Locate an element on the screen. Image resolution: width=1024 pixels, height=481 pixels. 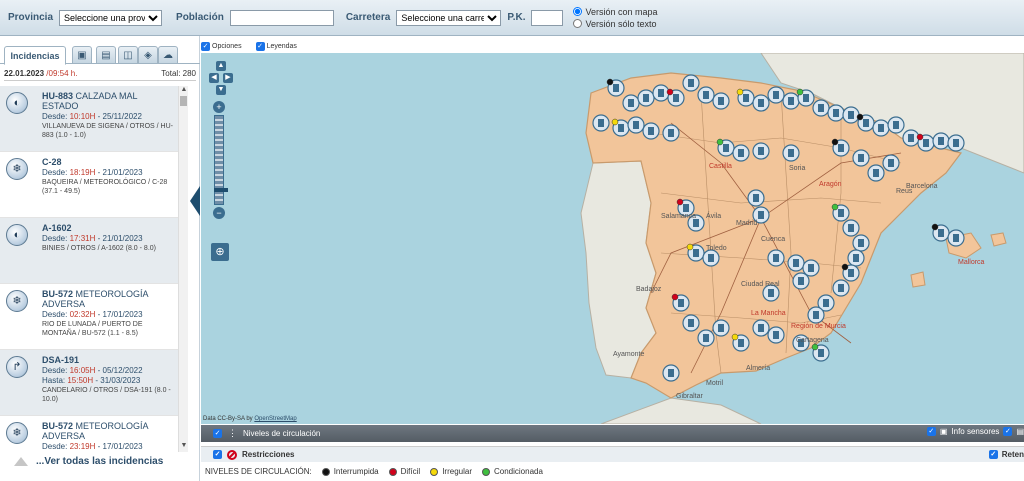
niveles-checkbox: ✓ is located at coordinates (217, 433).